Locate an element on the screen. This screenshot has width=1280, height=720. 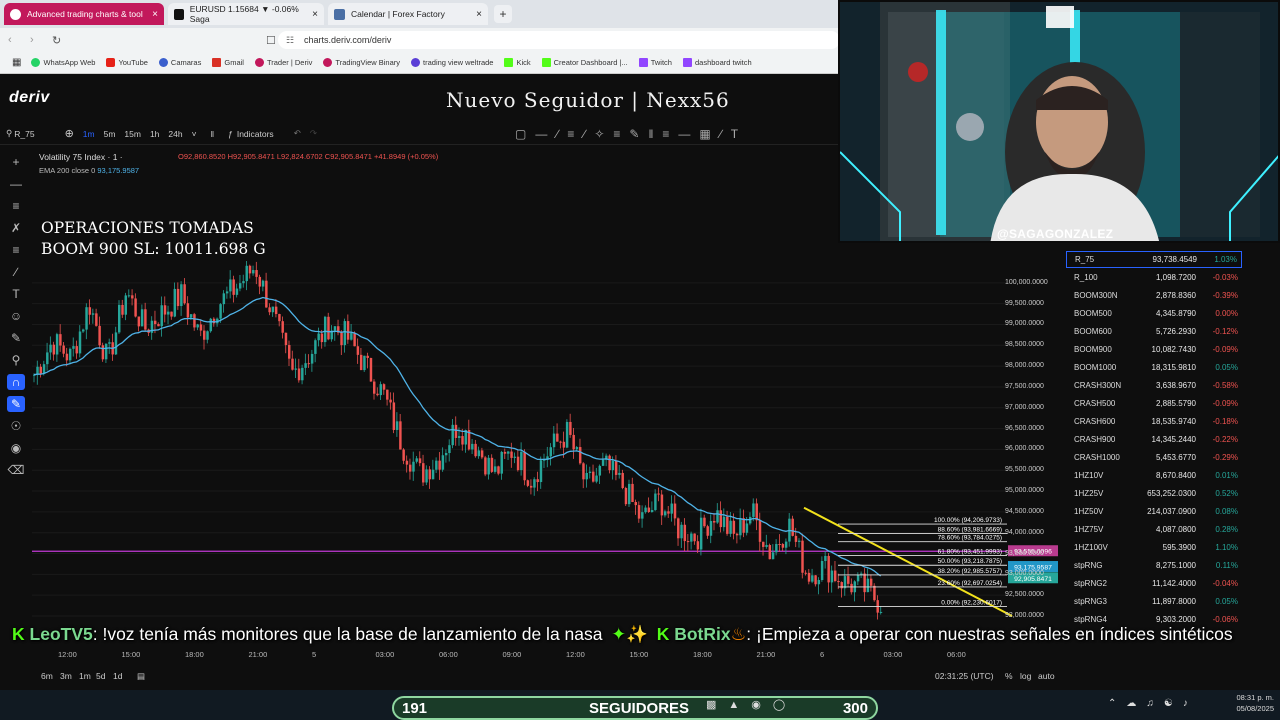
line-tool-icon: — is located at coordinates (16, 184).